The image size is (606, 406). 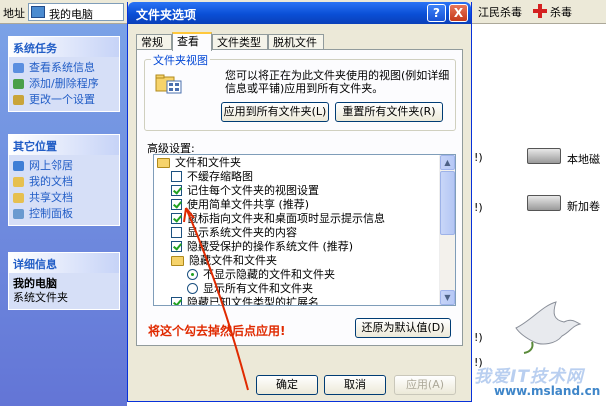 I want to click on folder-view-icon, so click(x=168, y=84).